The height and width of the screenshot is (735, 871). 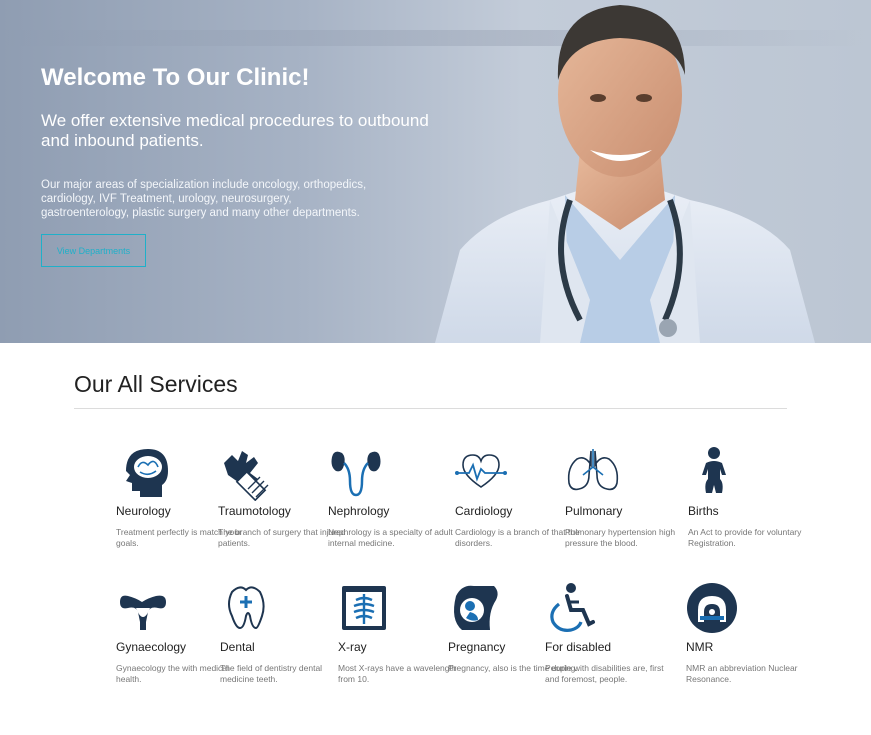 What do you see at coordinates (147, 473) in the screenshot?
I see `brain-head-icon` at bounding box center [147, 473].